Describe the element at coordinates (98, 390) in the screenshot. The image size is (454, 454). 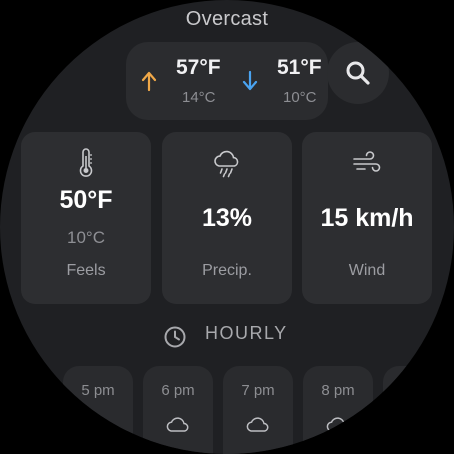
I see `hourly-time: 5 pm` at that location.